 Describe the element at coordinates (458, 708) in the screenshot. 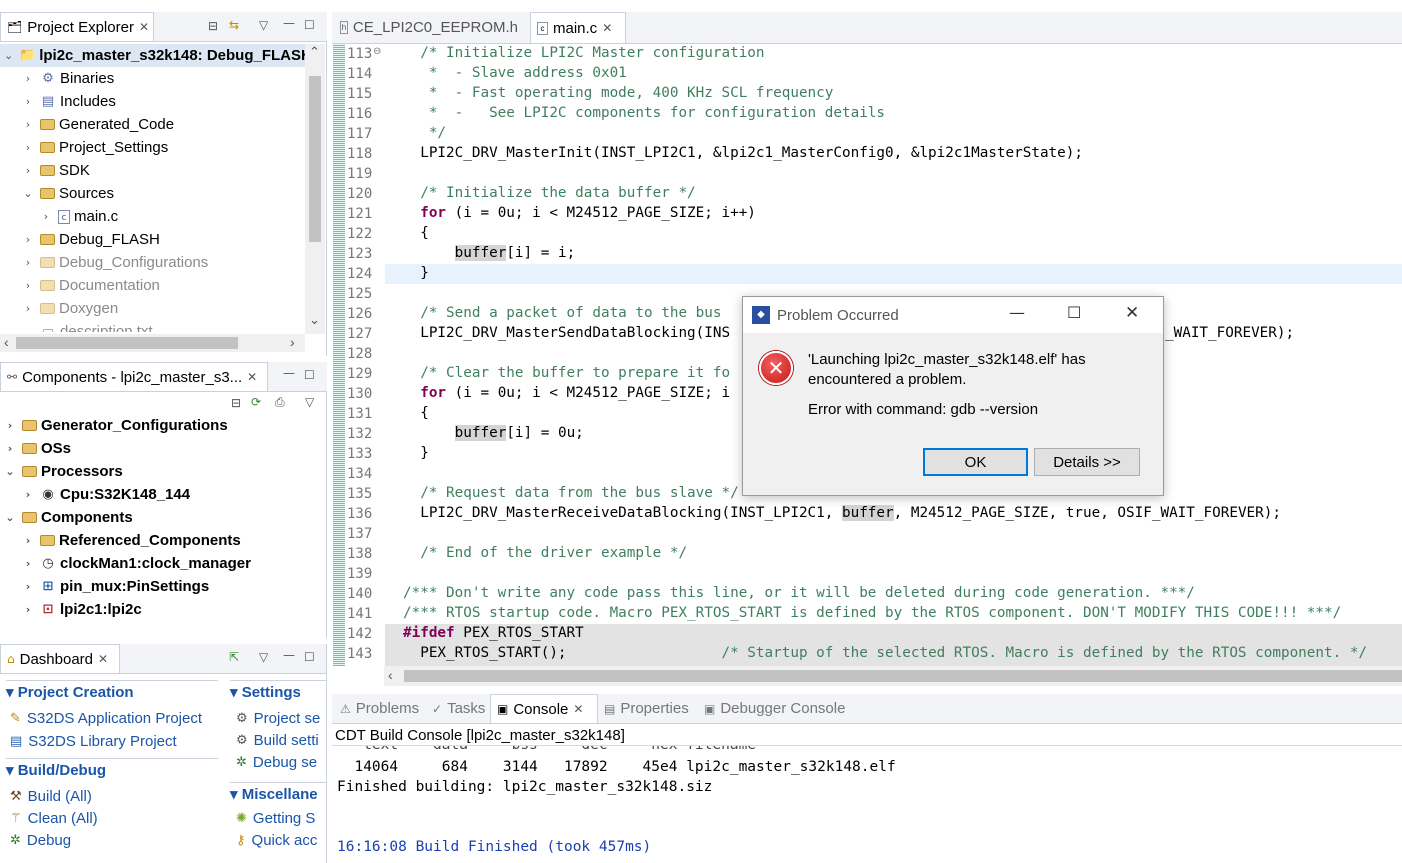

I see `tab-tasks: ✓ Tasks` at that location.